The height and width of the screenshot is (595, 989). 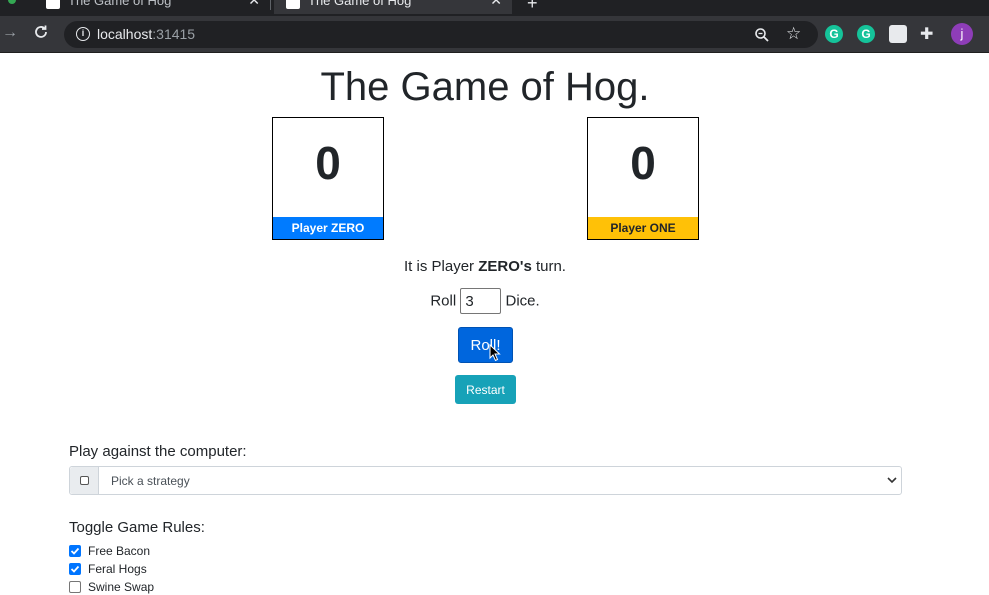 I want to click on player-one-score: 0, so click(x=643, y=163).